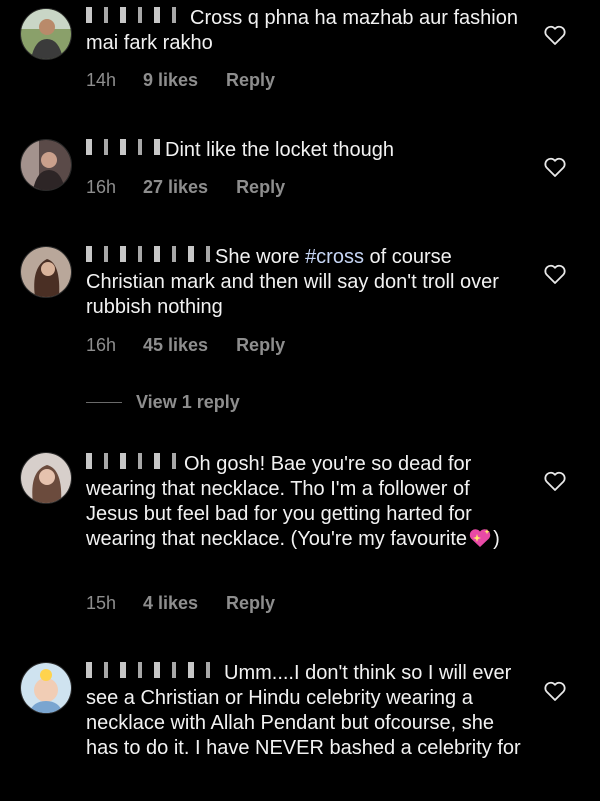 The width and height of the screenshot is (600, 801). Describe the element at coordinates (175, 345) in the screenshot. I see `likes-count: 45 likes` at that location.